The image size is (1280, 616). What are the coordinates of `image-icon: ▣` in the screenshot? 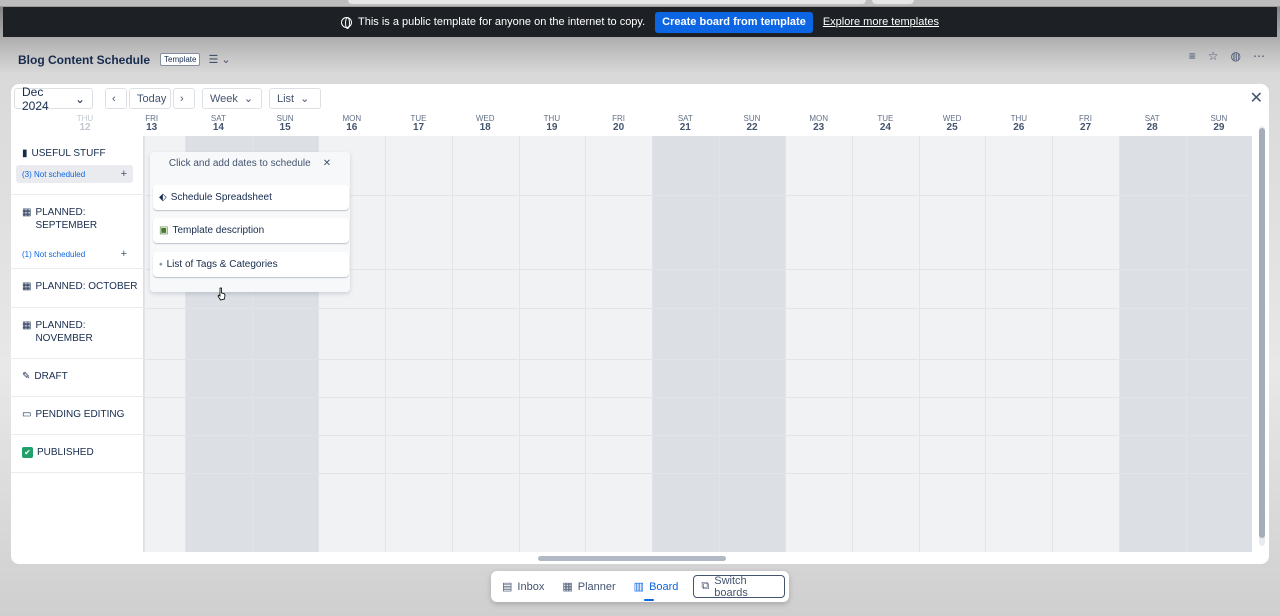 It's located at (164, 230).